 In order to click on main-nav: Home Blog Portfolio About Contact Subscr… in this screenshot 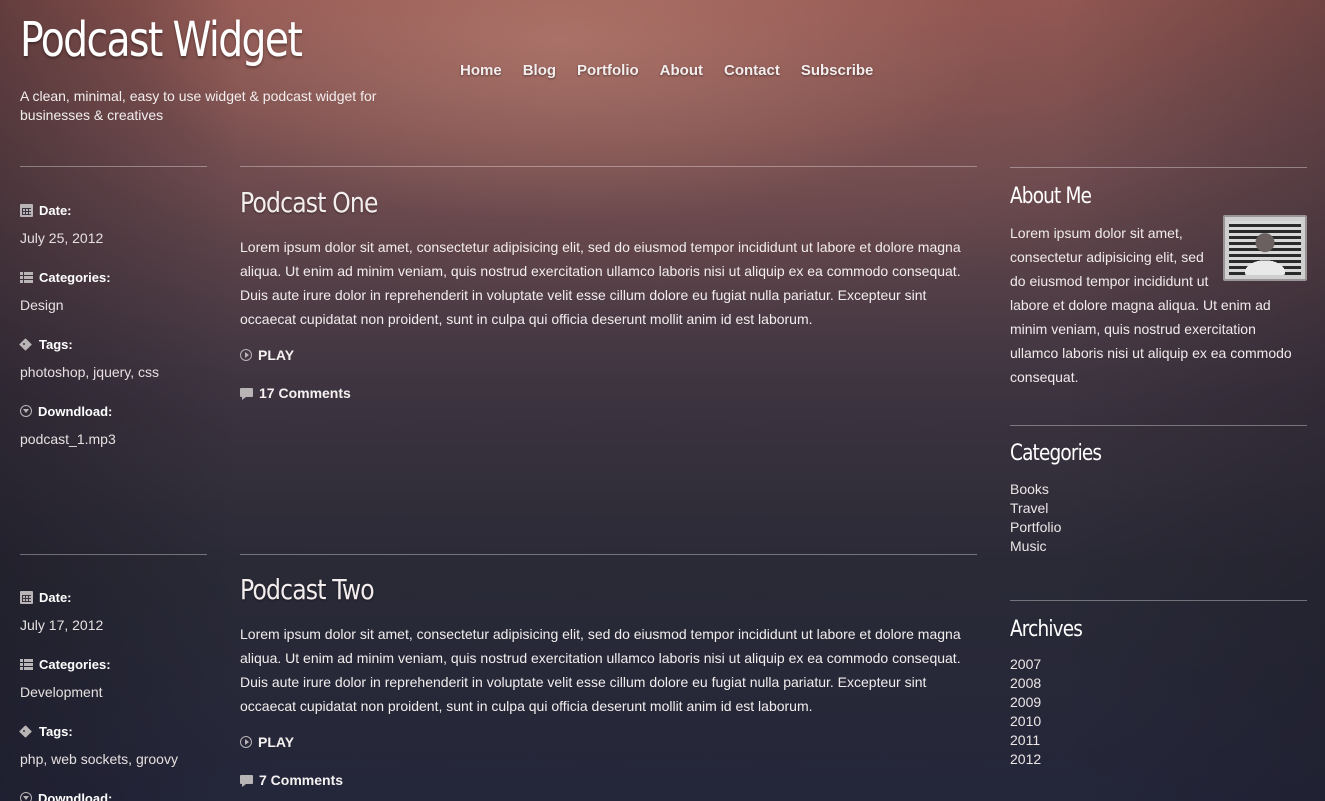, I will do `click(666, 70)`.